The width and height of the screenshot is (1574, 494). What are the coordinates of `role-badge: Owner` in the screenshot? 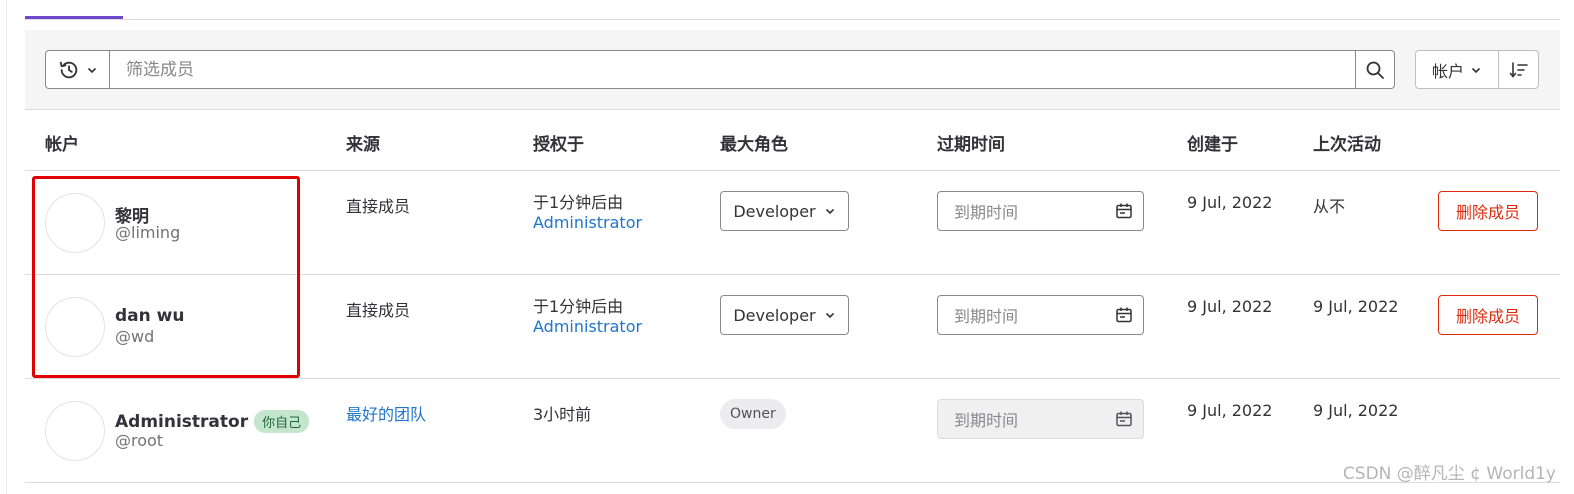 It's located at (753, 414).